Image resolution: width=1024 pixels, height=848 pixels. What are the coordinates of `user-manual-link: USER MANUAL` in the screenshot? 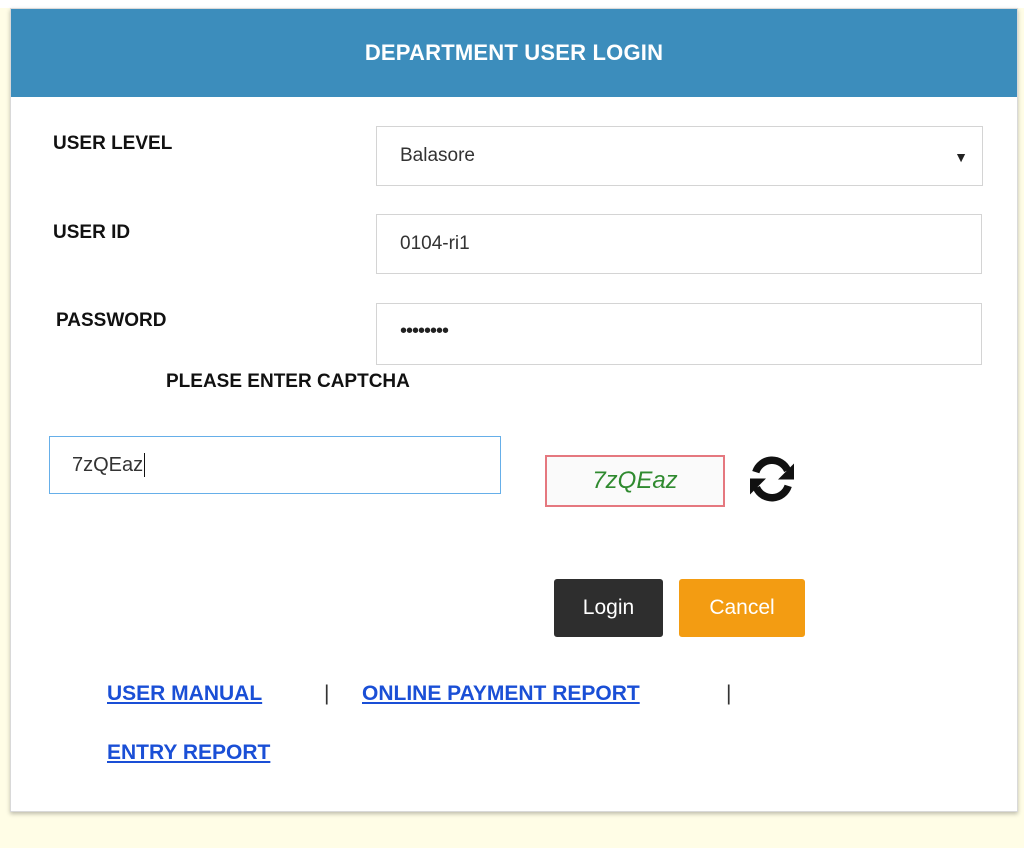 It's located at (184, 694).